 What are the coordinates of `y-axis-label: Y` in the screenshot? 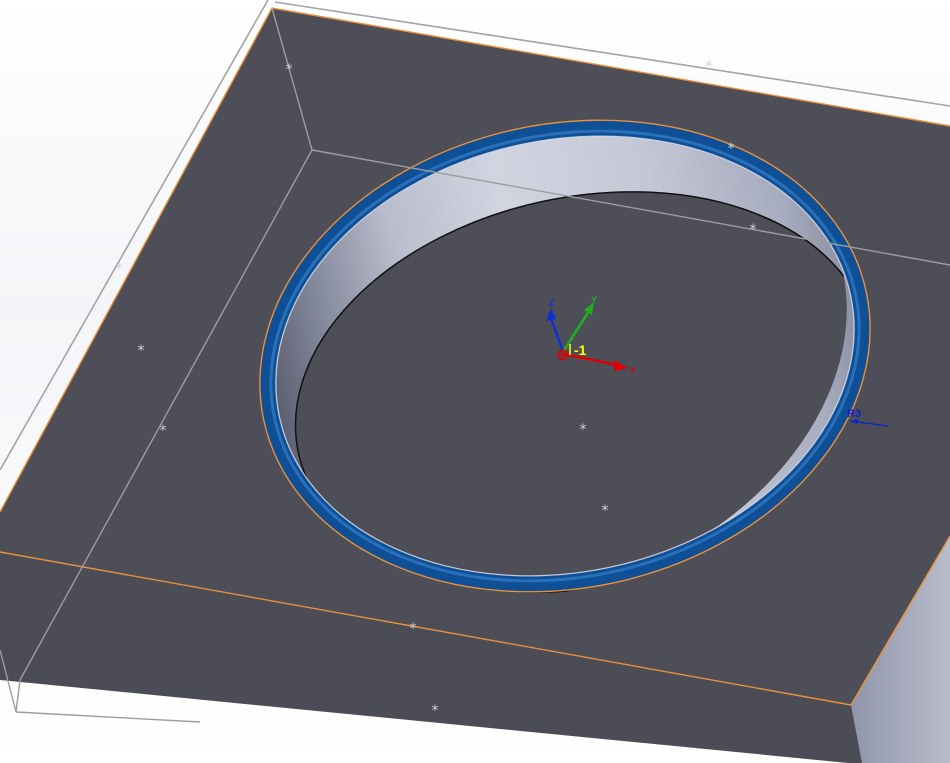 It's located at (594, 300).